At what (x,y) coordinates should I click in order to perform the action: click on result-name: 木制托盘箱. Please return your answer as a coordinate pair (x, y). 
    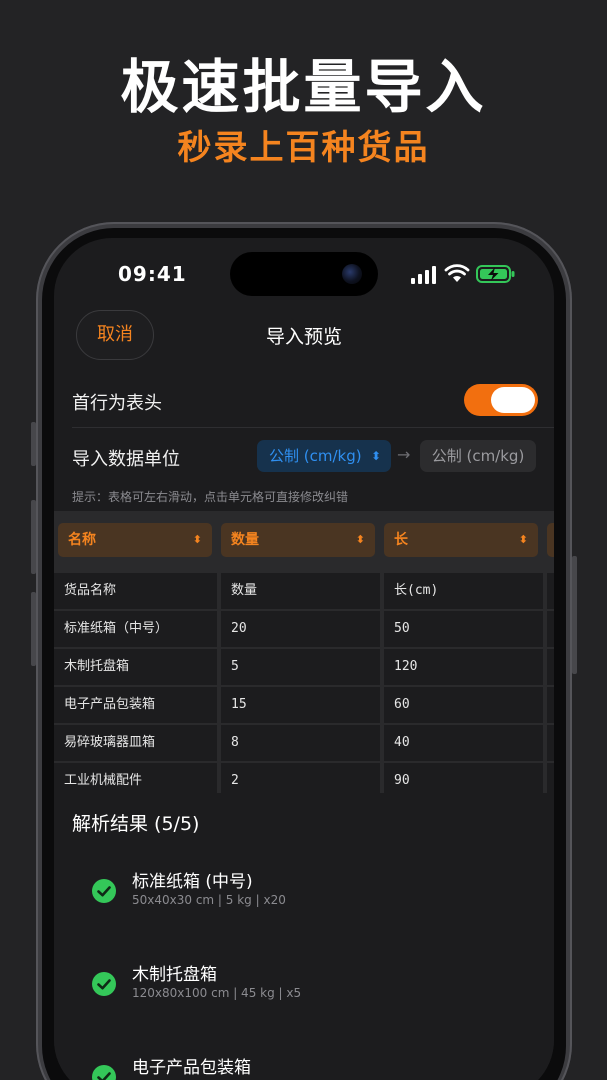
    Looking at the image, I should click on (174, 975).